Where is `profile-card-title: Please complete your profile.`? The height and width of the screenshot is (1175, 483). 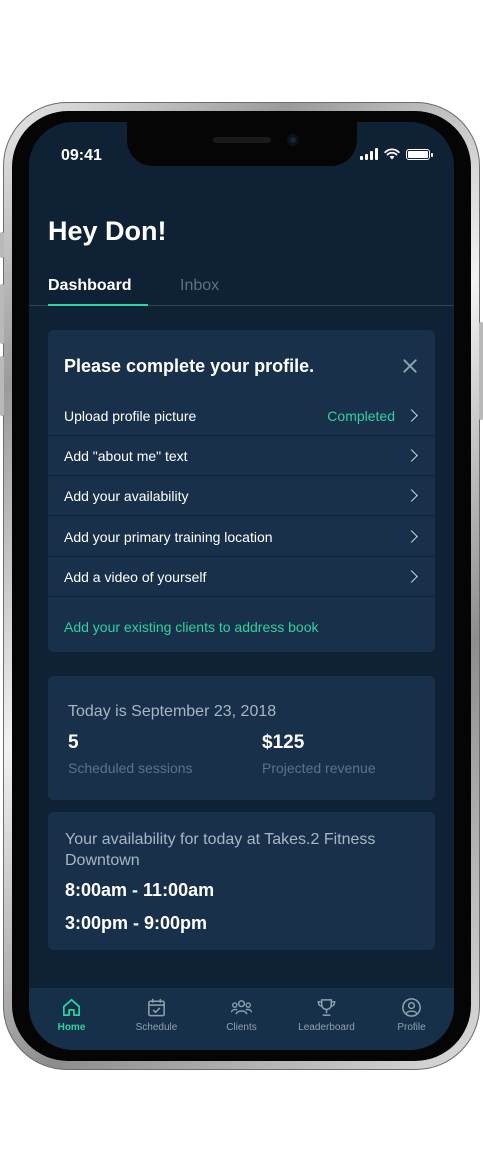
profile-card-title: Please complete your profile. is located at coordinates (189, 366).